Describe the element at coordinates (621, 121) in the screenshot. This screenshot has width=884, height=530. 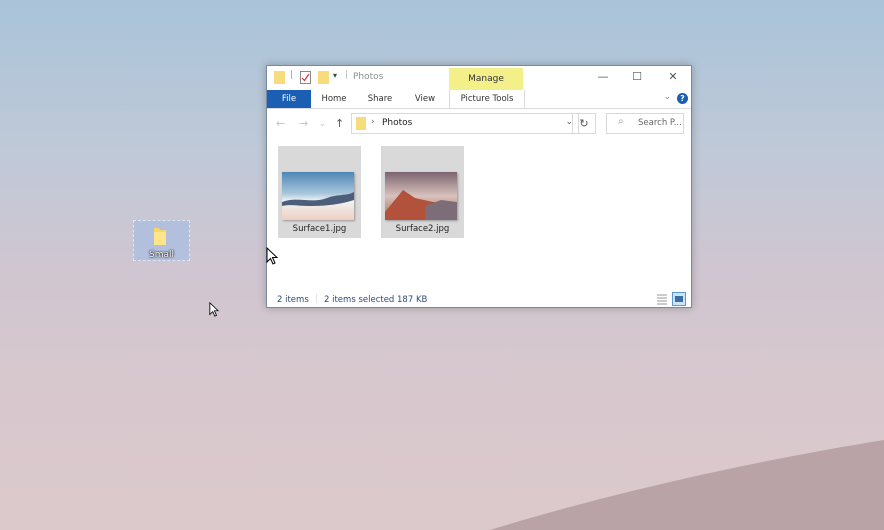
I see `search-icon: ⌕` at that location.